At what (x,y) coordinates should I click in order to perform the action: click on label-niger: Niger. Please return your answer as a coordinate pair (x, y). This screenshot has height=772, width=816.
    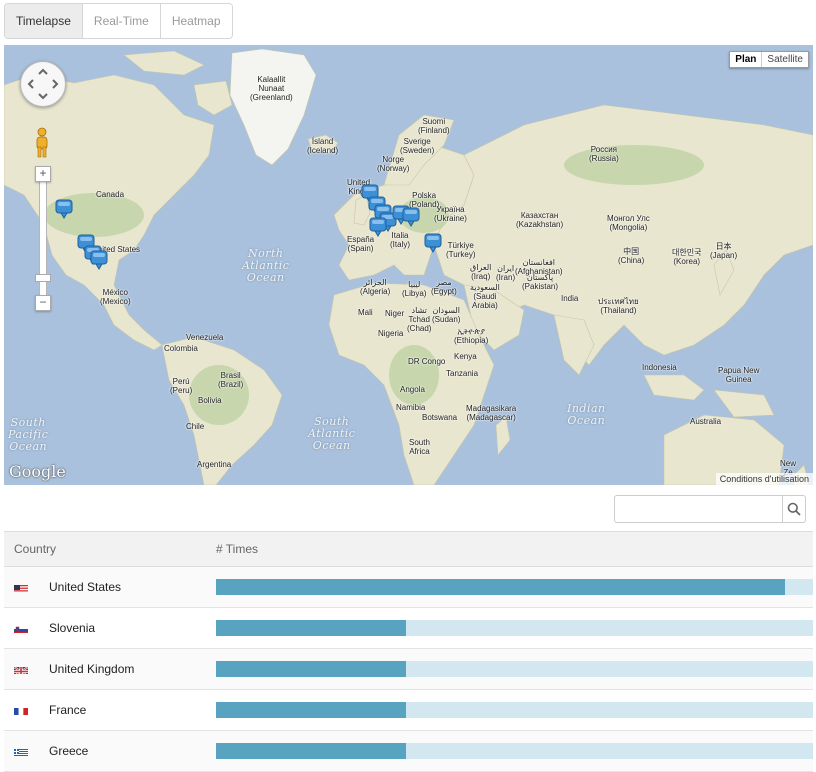
    Looking at the image, I should click on (395, 313).